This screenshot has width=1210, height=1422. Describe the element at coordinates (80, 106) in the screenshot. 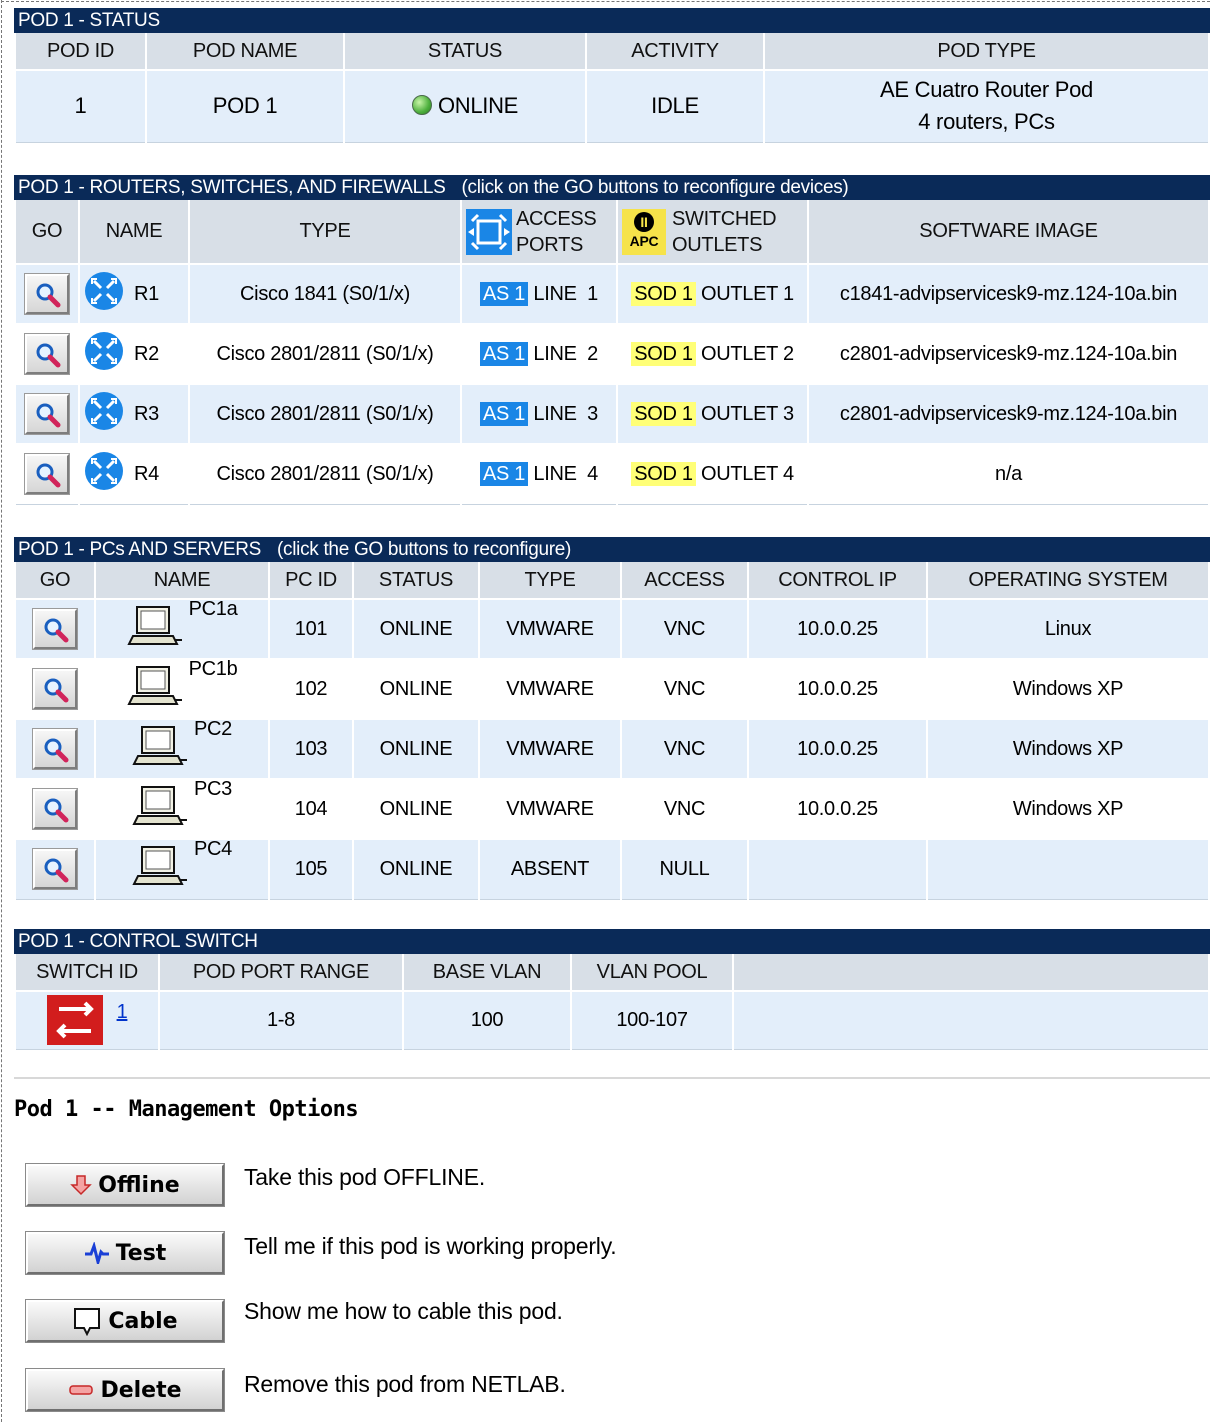

I see `pod-id-value: 1` at that location.